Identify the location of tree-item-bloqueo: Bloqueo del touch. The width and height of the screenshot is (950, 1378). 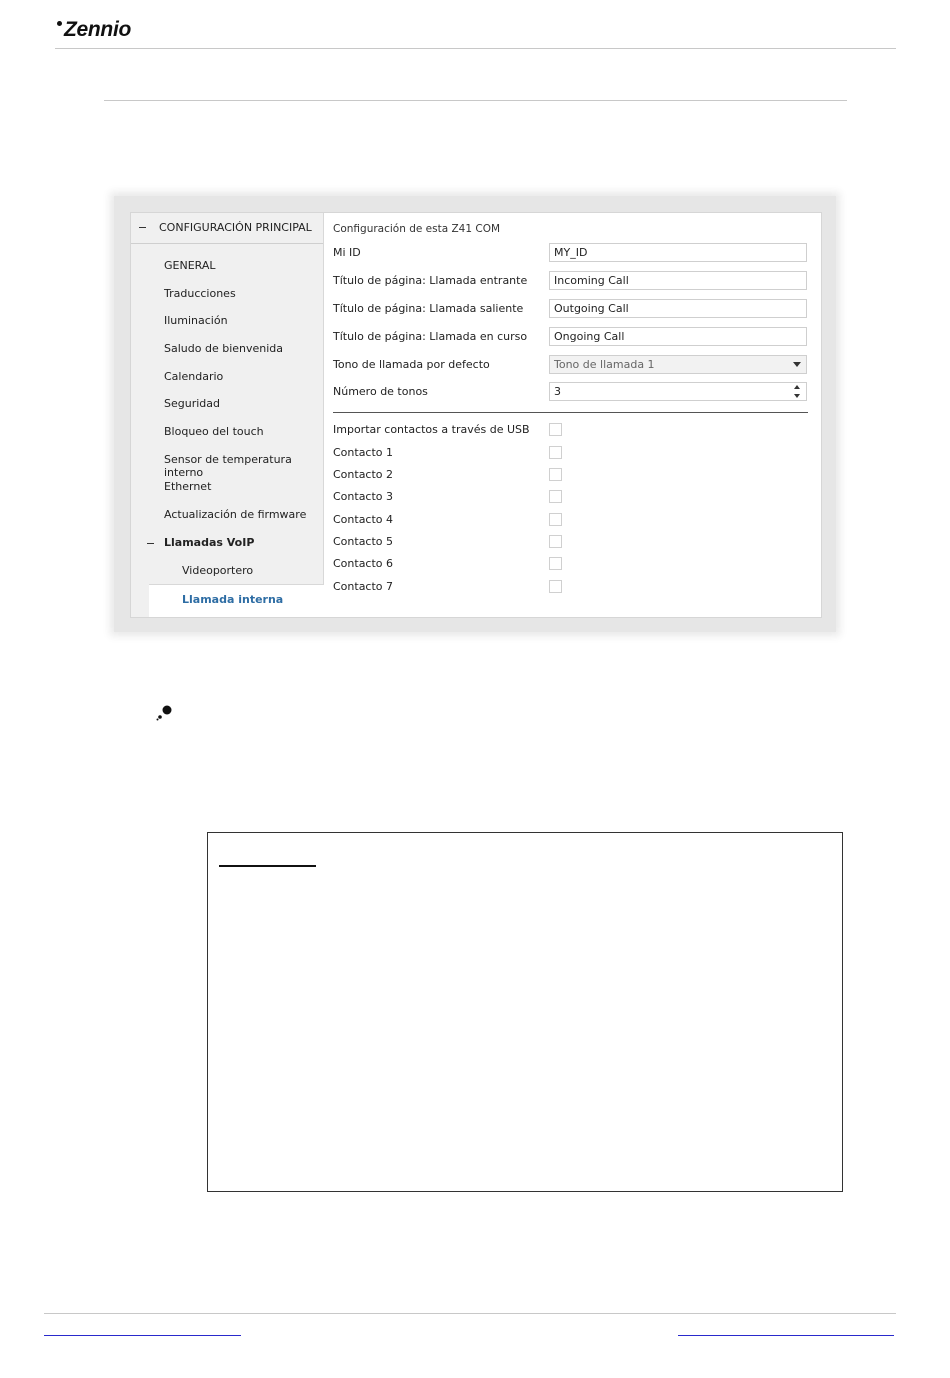
(214, 431).